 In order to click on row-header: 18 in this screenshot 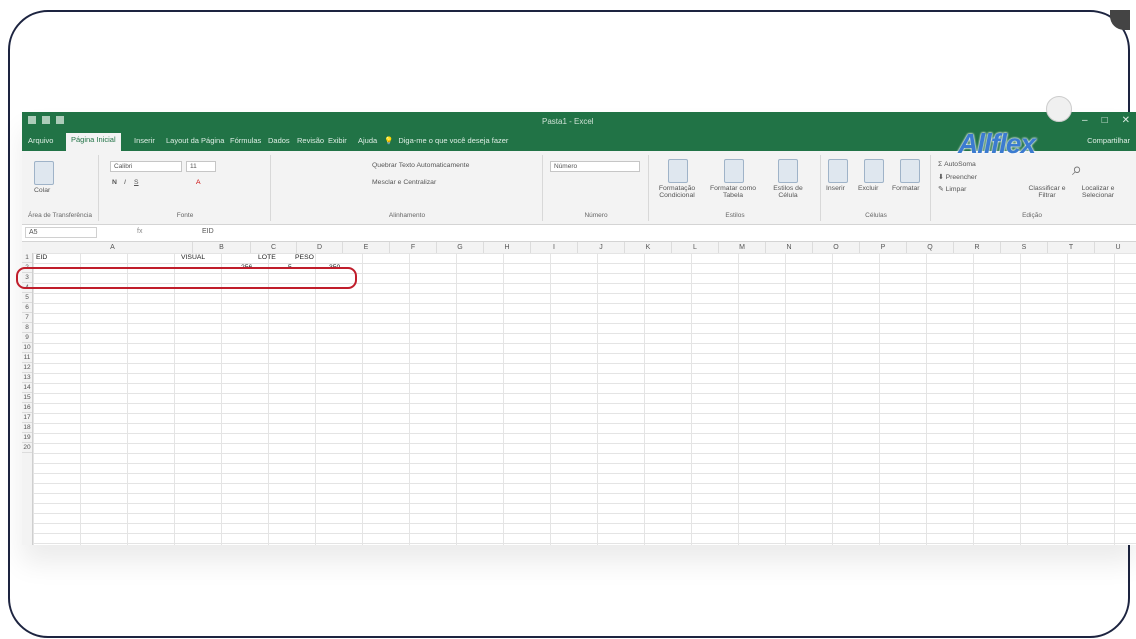, I will do `click(27, 428)`.